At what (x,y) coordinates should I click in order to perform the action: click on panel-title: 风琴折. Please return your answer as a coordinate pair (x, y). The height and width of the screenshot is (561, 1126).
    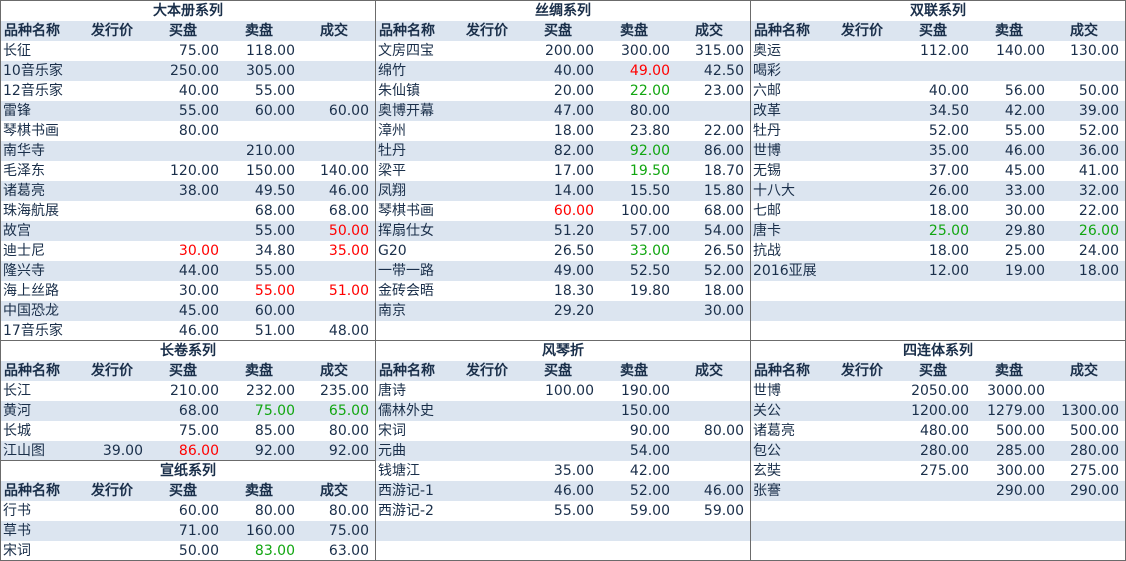
    Looking at the image, I should click on (563, 351).